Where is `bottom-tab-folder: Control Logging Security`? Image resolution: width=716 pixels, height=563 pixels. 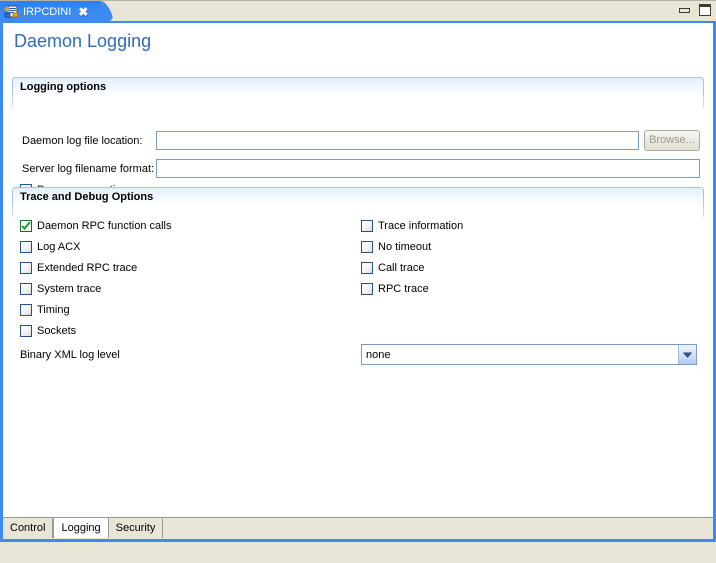 bottom-tab-folder: Control Logging Security is located at coordinates (358, 528).